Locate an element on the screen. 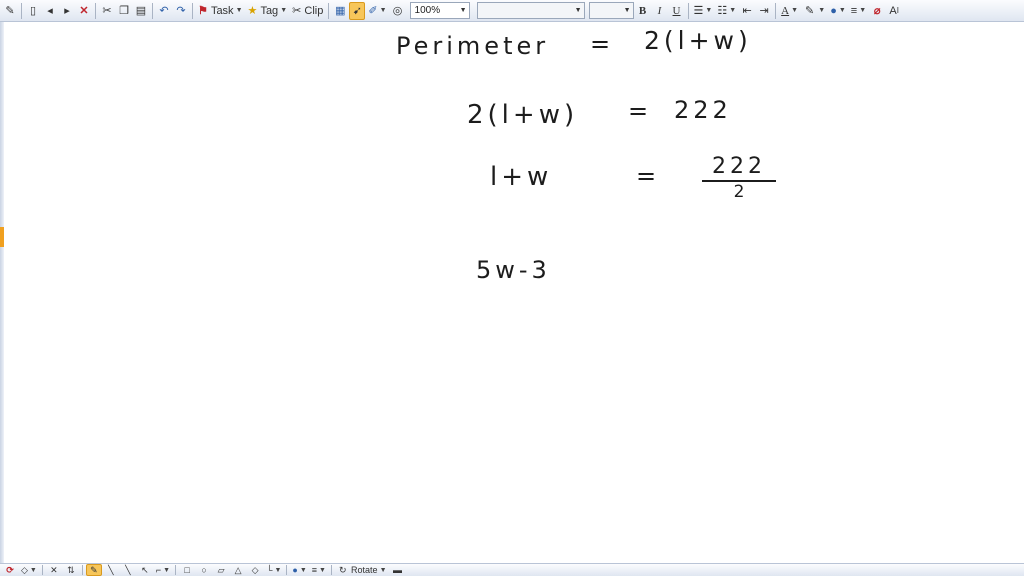 The height and width of the screenshot is (576, 1024). ink-equals-2: = is located at coordinates (640, 111).